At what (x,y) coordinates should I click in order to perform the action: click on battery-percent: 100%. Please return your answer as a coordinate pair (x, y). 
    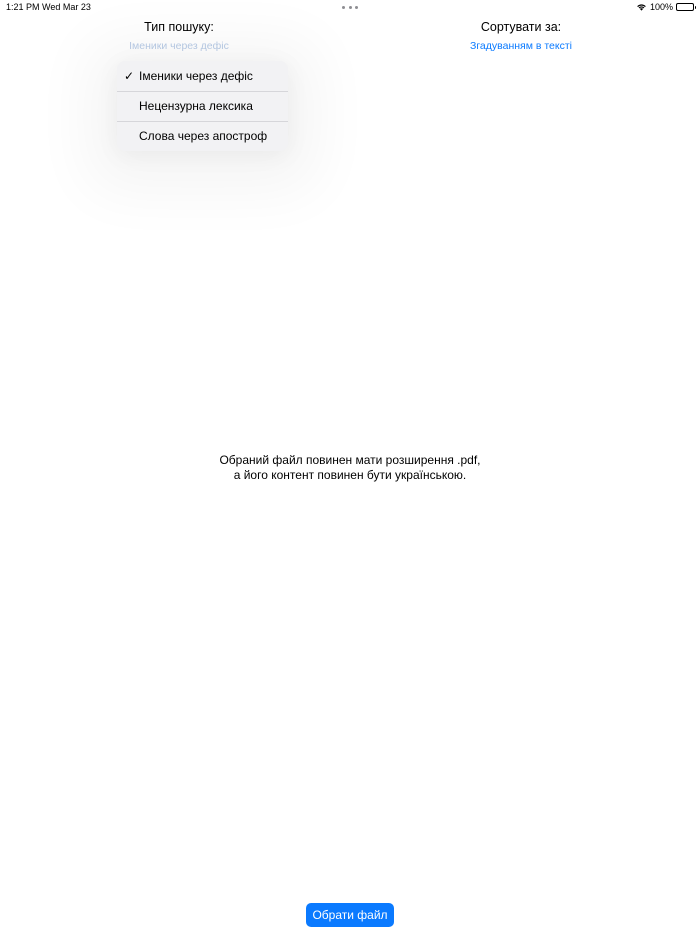
    Looking at the image, I should click on (661, 7).